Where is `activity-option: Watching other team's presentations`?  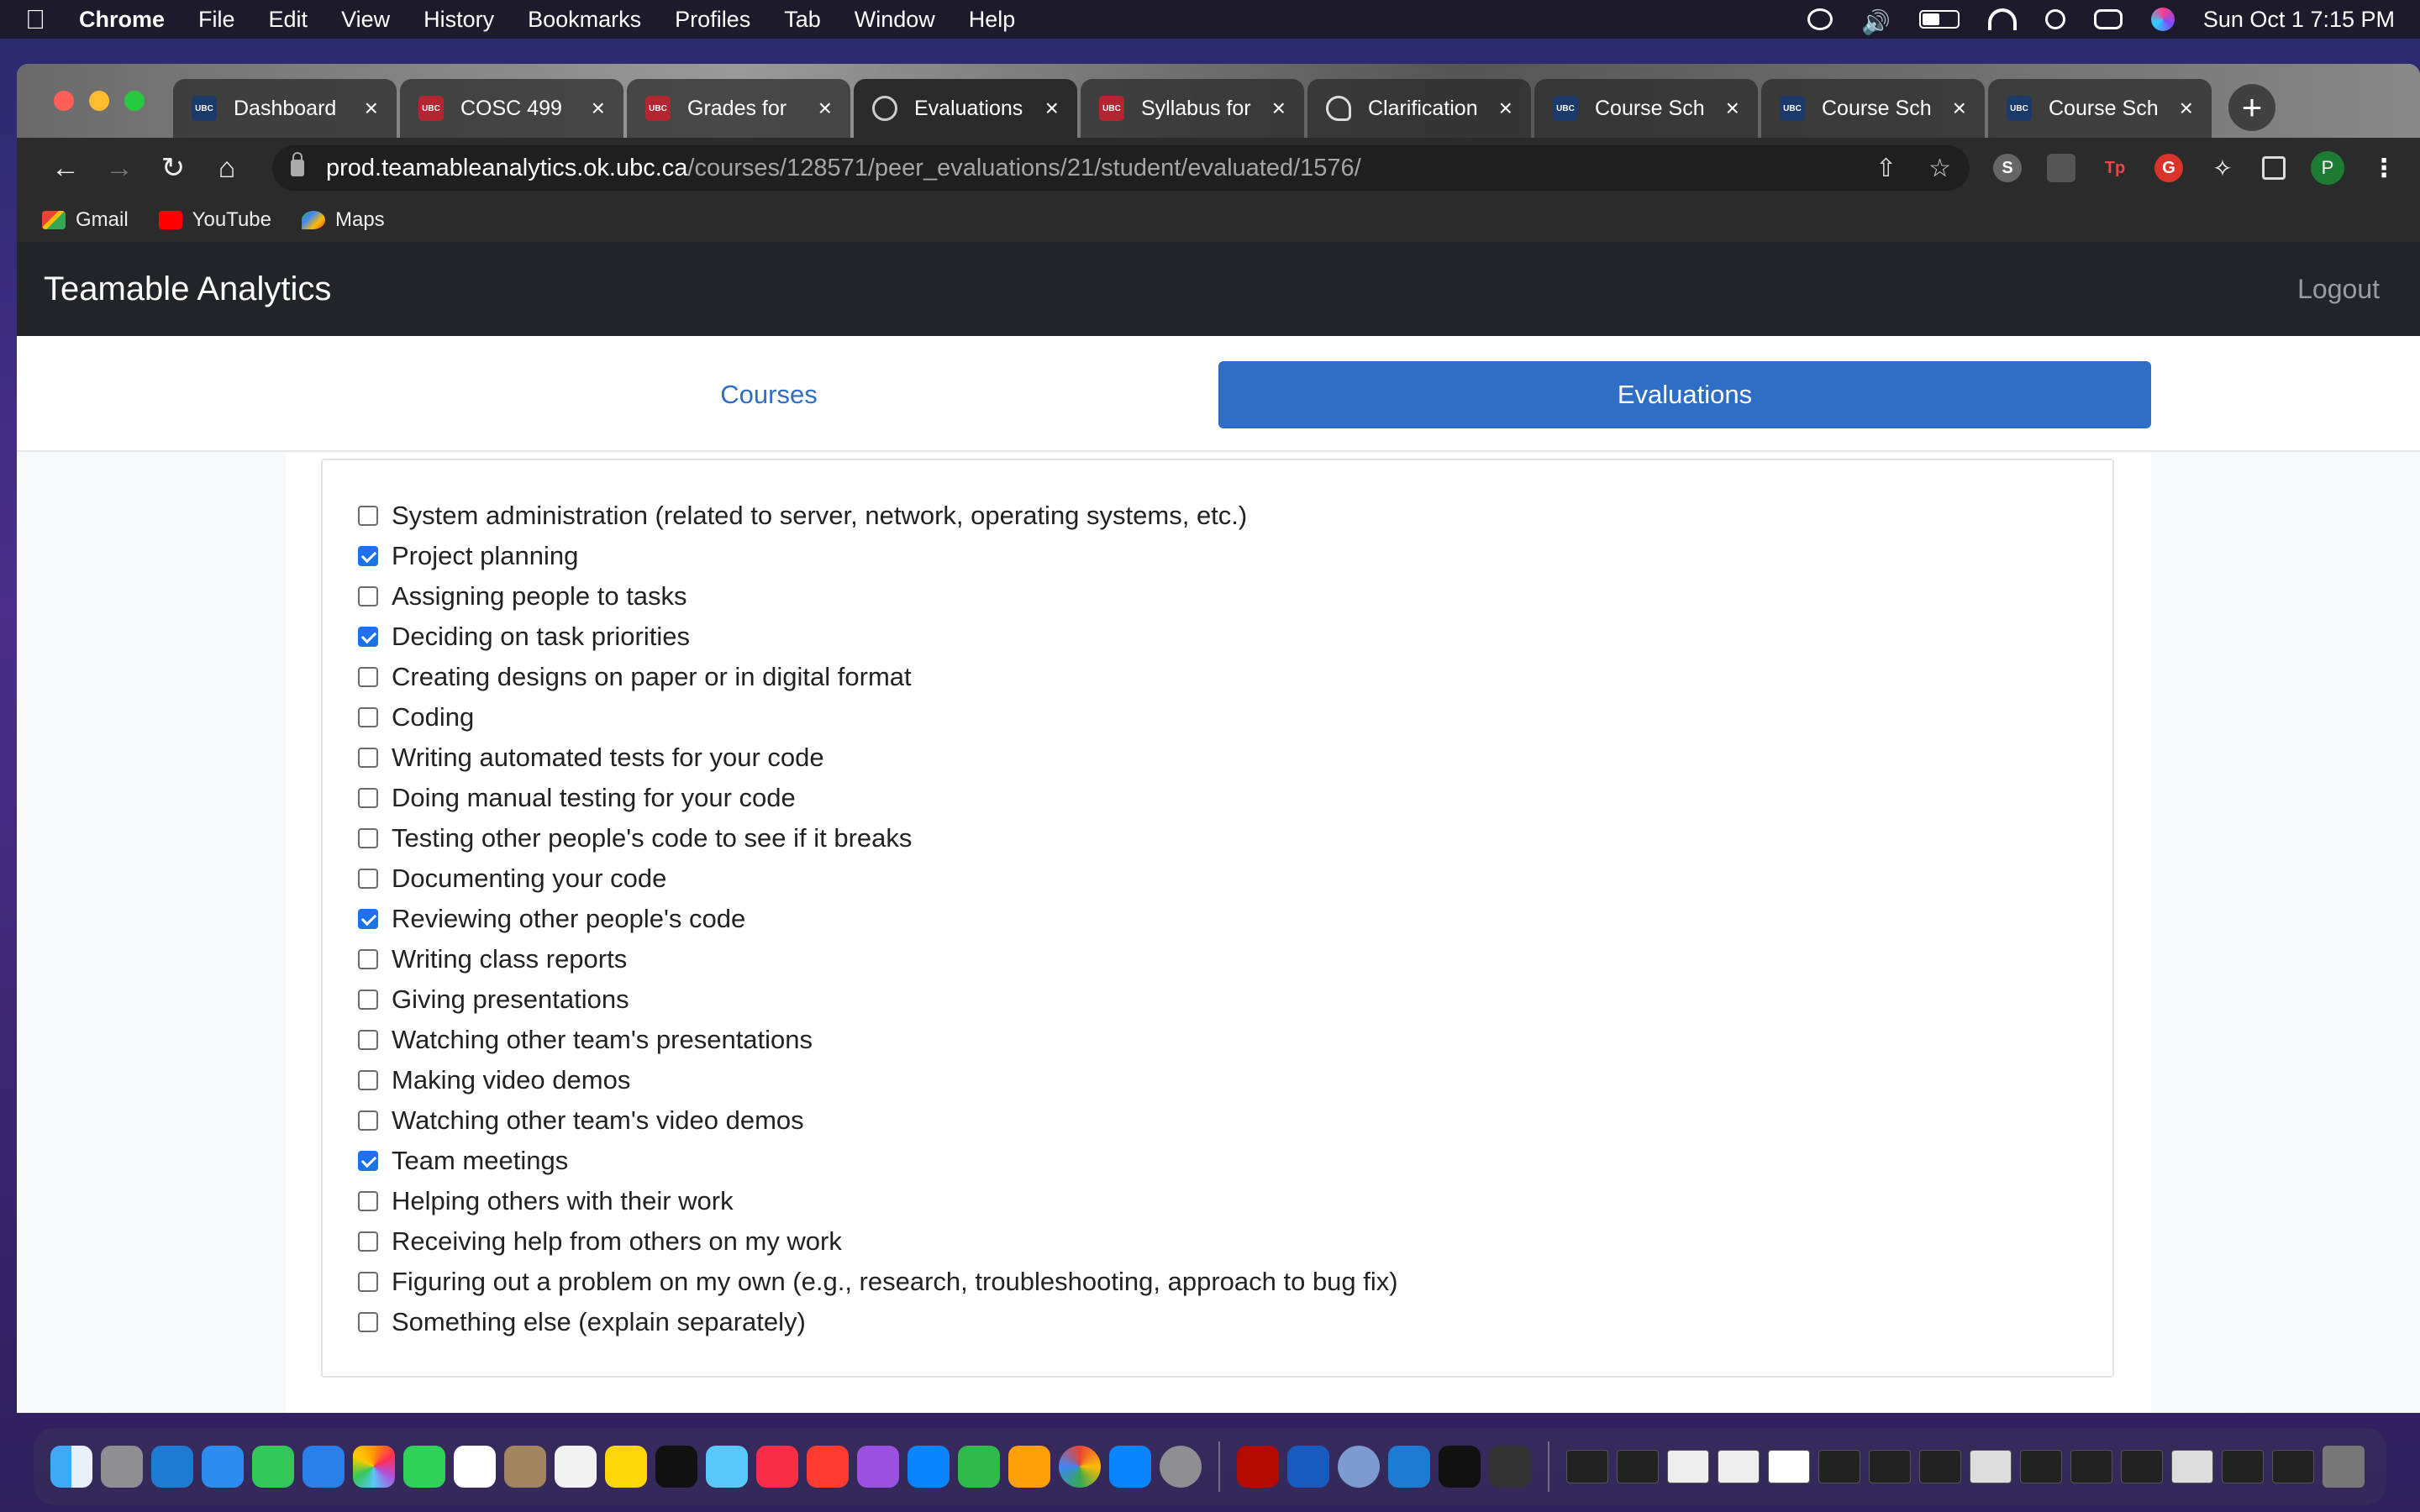 activity-option: Watching other team's presentations is located at coordinates (878, 1040).